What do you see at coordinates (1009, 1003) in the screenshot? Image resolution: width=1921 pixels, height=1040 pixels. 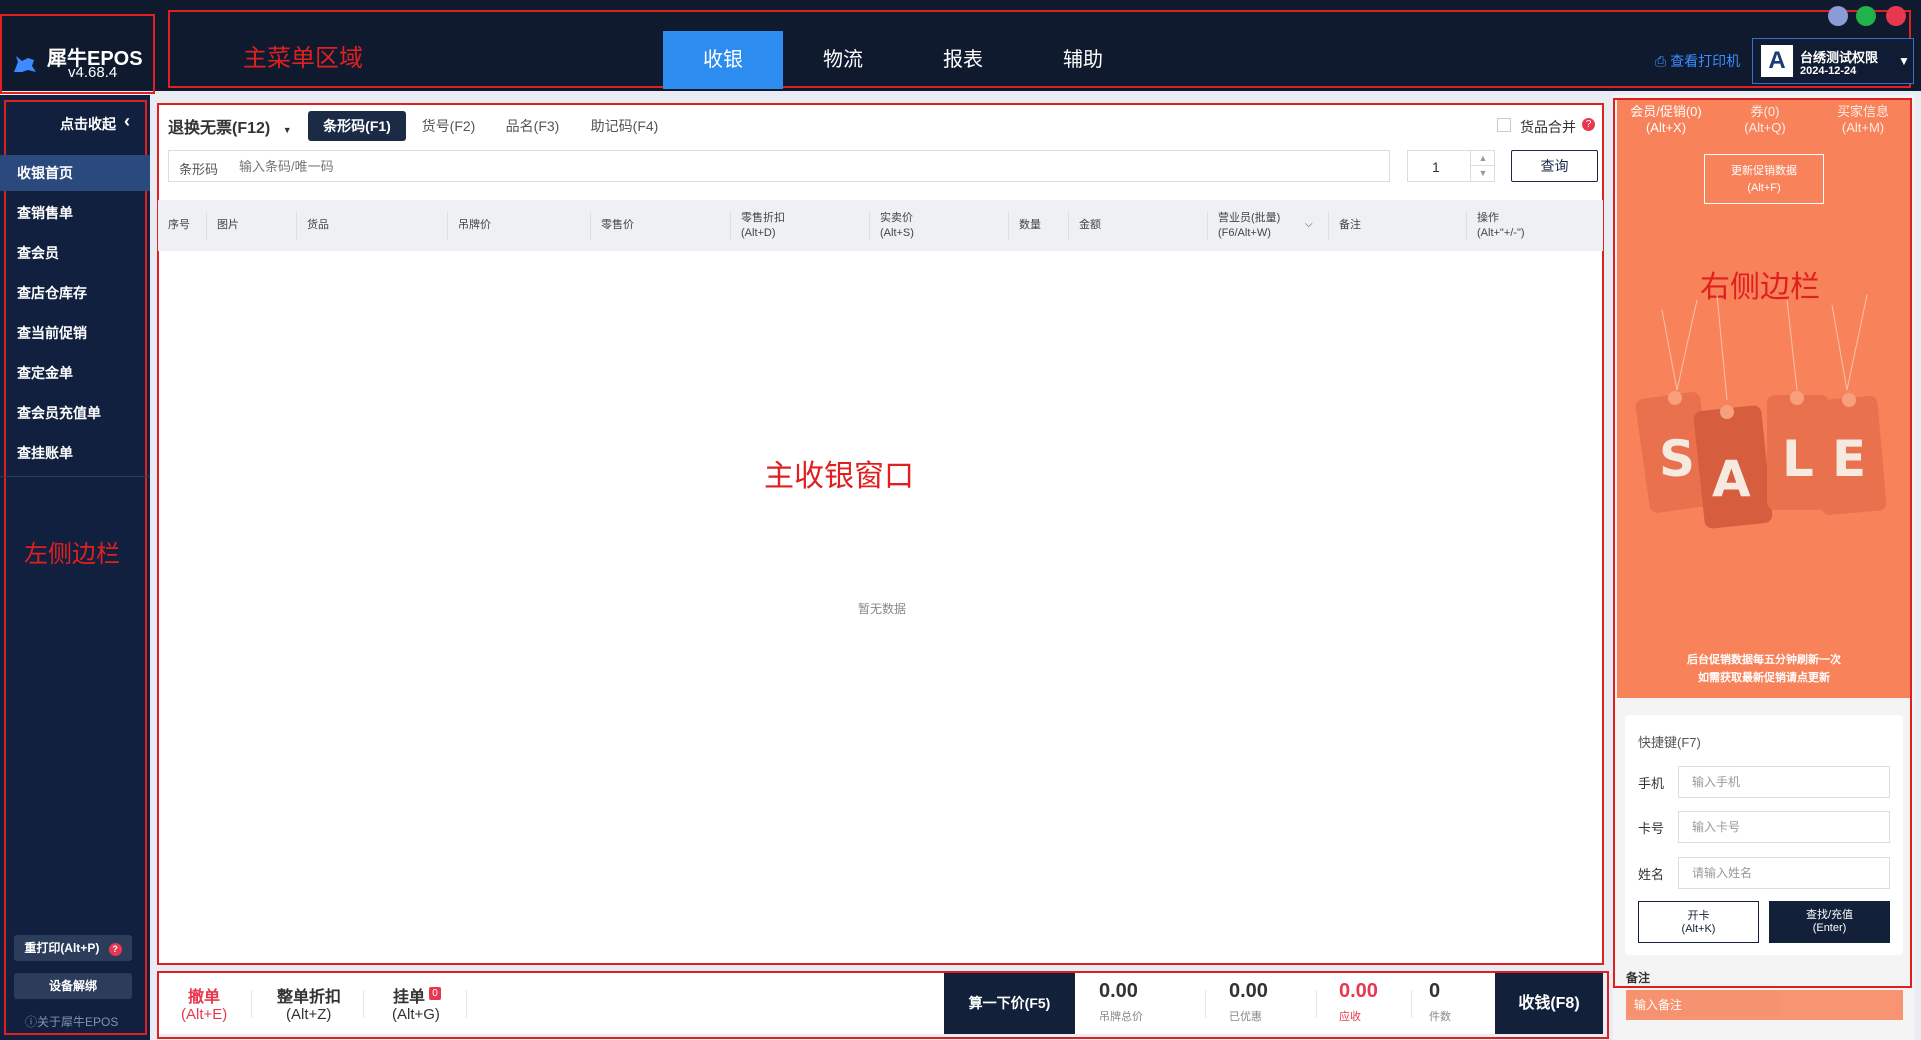 I see `calculate-price-button: 算一下价(F5)` at bounding box center [1009, 1003].